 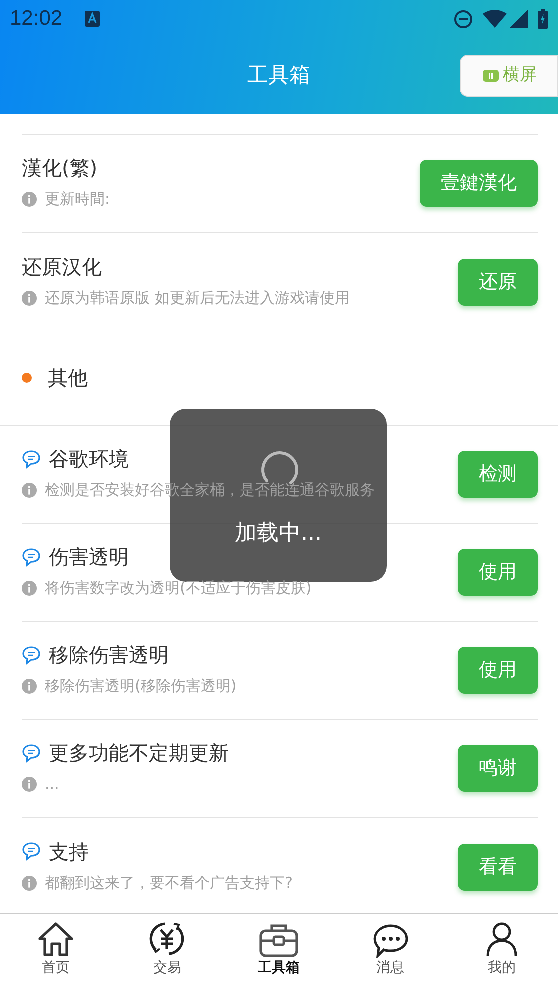 I want to click on action-button: 看看, so click(x=498, y=867).